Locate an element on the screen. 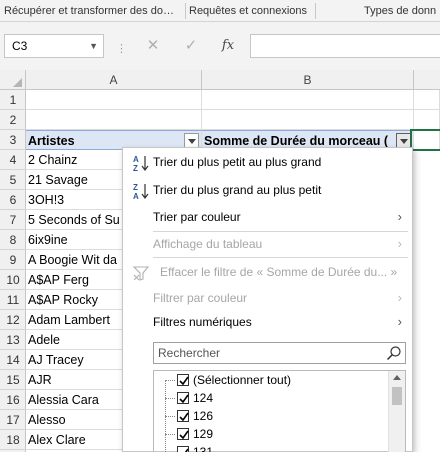 The height and width of the screenshot is (452, 440). menu-item-sort-by-color: Trier par couleur › is located at coordinates (267, 217).